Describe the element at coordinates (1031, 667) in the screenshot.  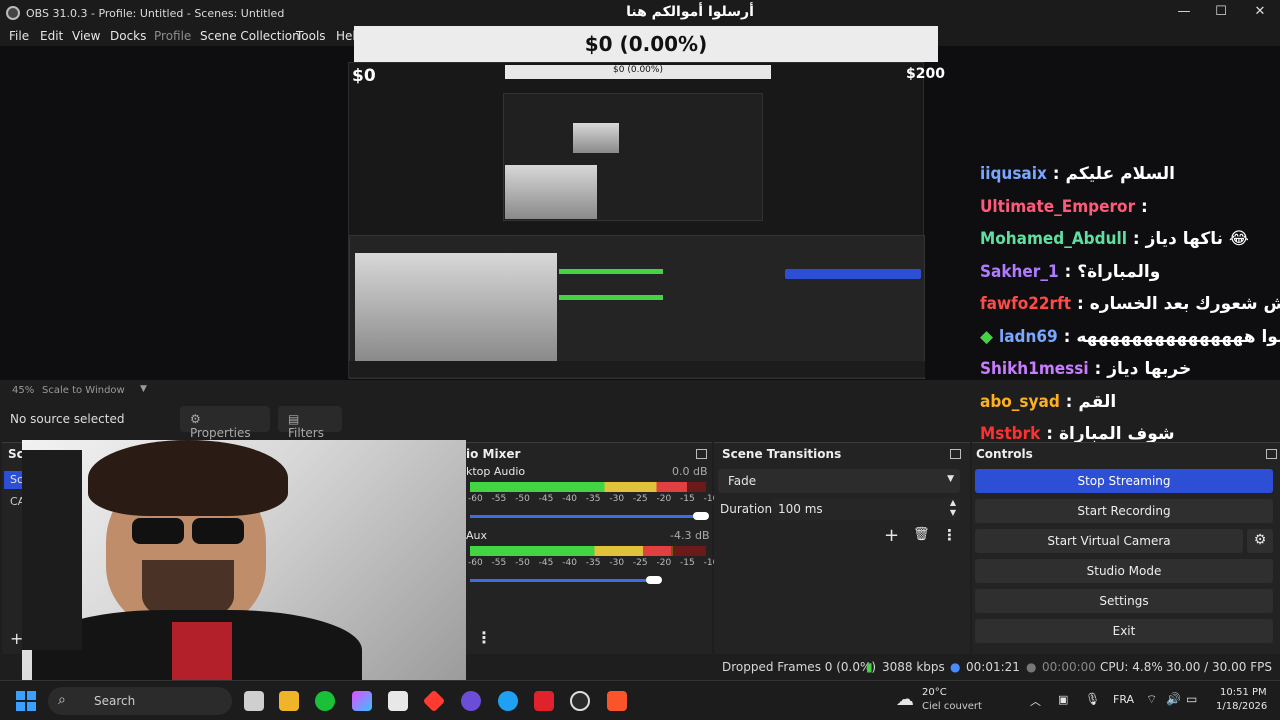
I see `record-icon: ●` at that location.